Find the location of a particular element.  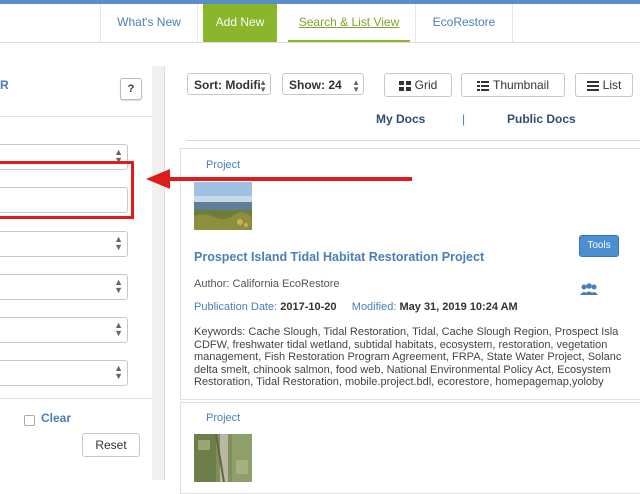

sort-select: Sort: Modifi ▲ ▼ is located at coordinates (229, 84).